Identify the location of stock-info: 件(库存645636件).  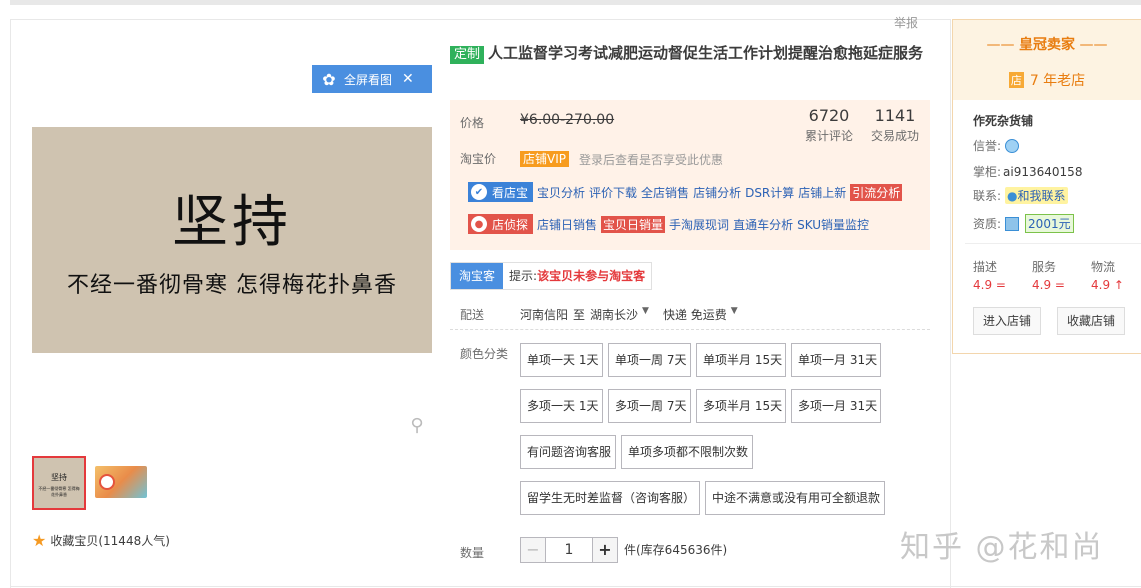
(676, 550).